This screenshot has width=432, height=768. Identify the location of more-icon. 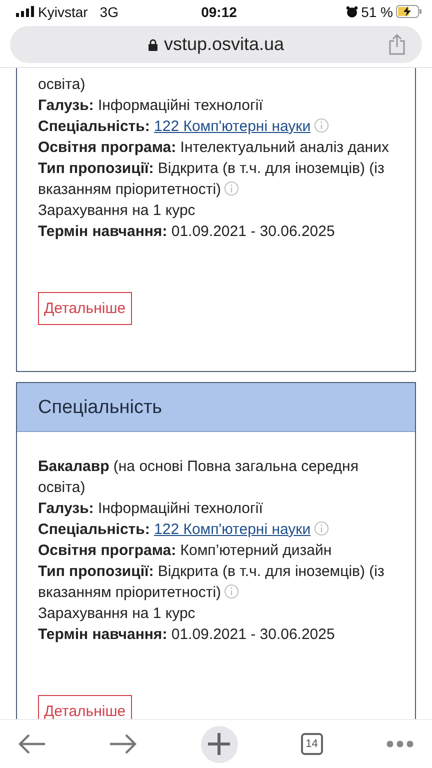
(400, 744).